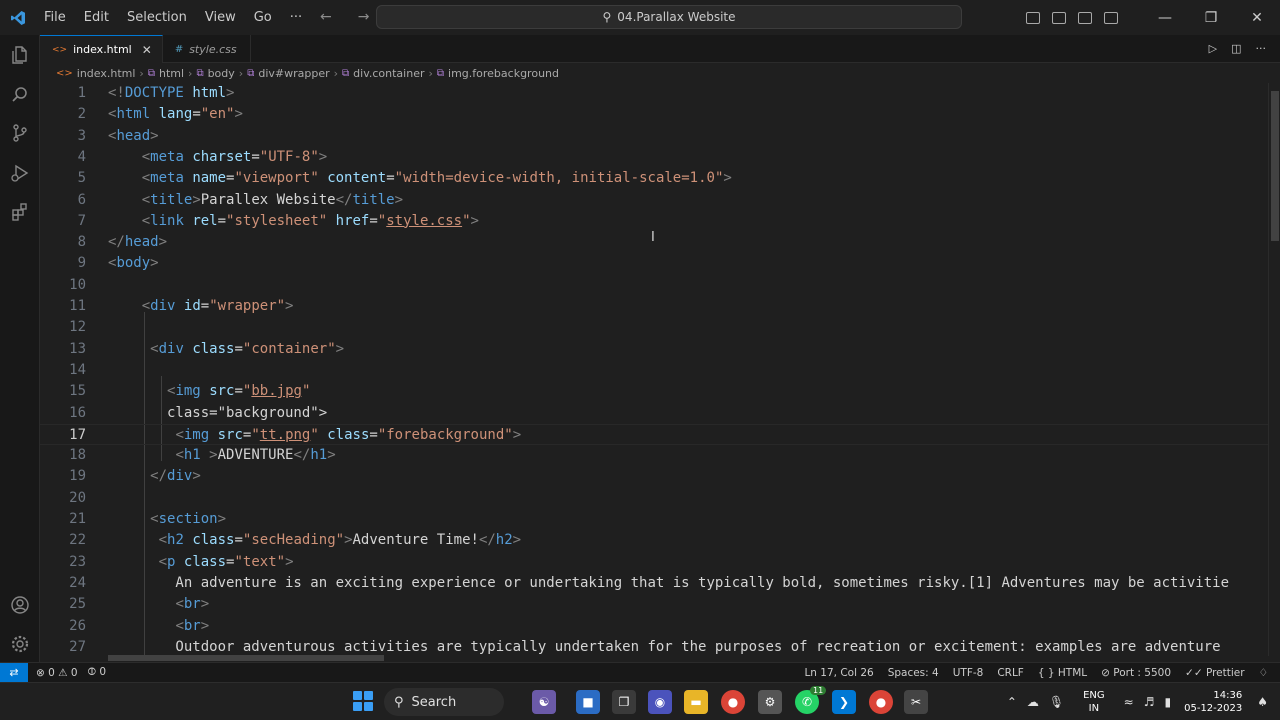 The width and height of the screenshot is (1280, 720). What do you see at coordinates (20, 95) in the screenshot?
I see `search-icon` at bounding box center [20, 95].